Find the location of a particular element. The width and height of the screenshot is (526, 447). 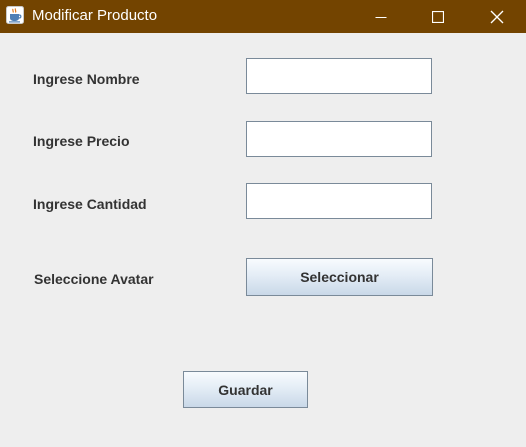

window-title: Modificar Producto is located at coordinates (95, 15).